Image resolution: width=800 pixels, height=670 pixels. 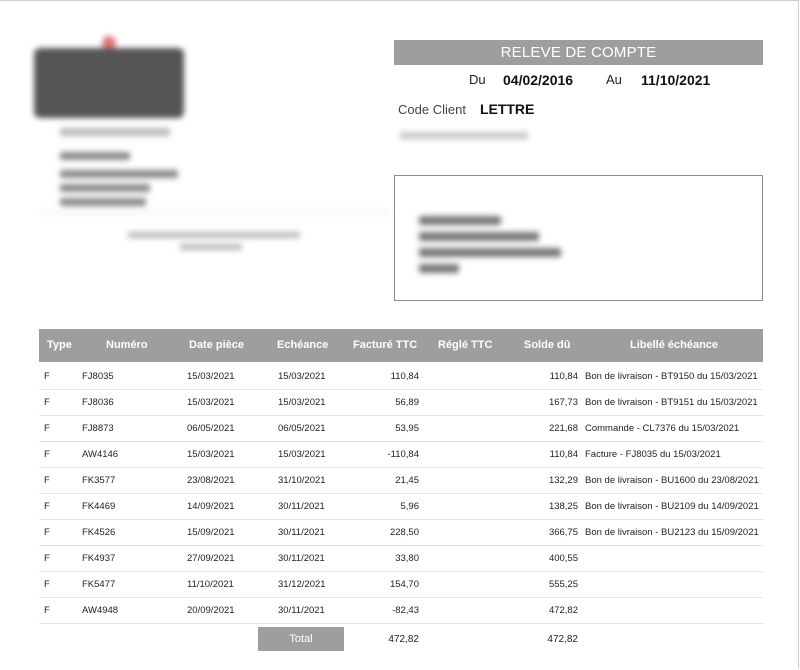 I want to click on client-code-value: LETTRE, so click(x=507, y=109).